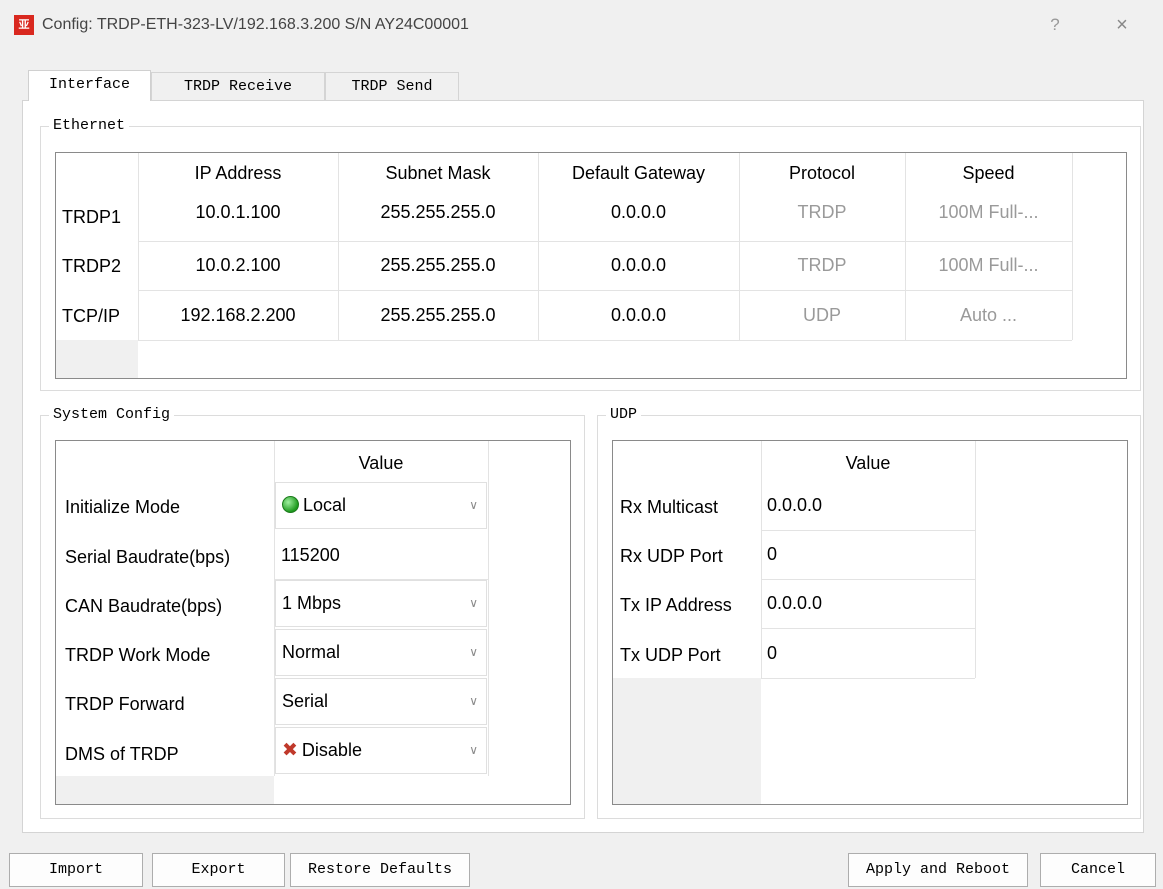  I want to click on ip-address-cell: 10.0.1.100, so click(238, 212).